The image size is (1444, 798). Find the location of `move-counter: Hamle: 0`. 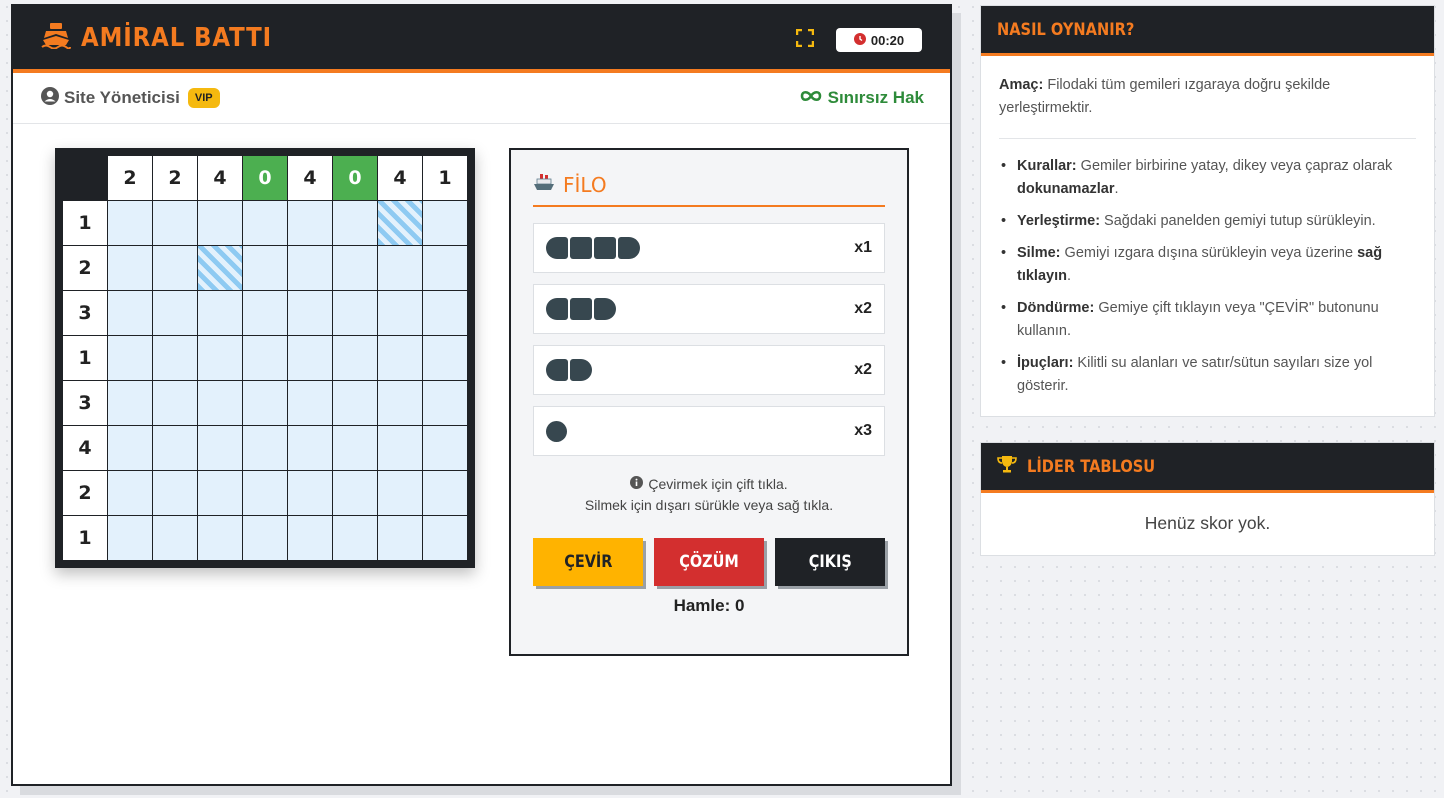

move-counter: Hamle: 0 is located at coordinates (709, 605).